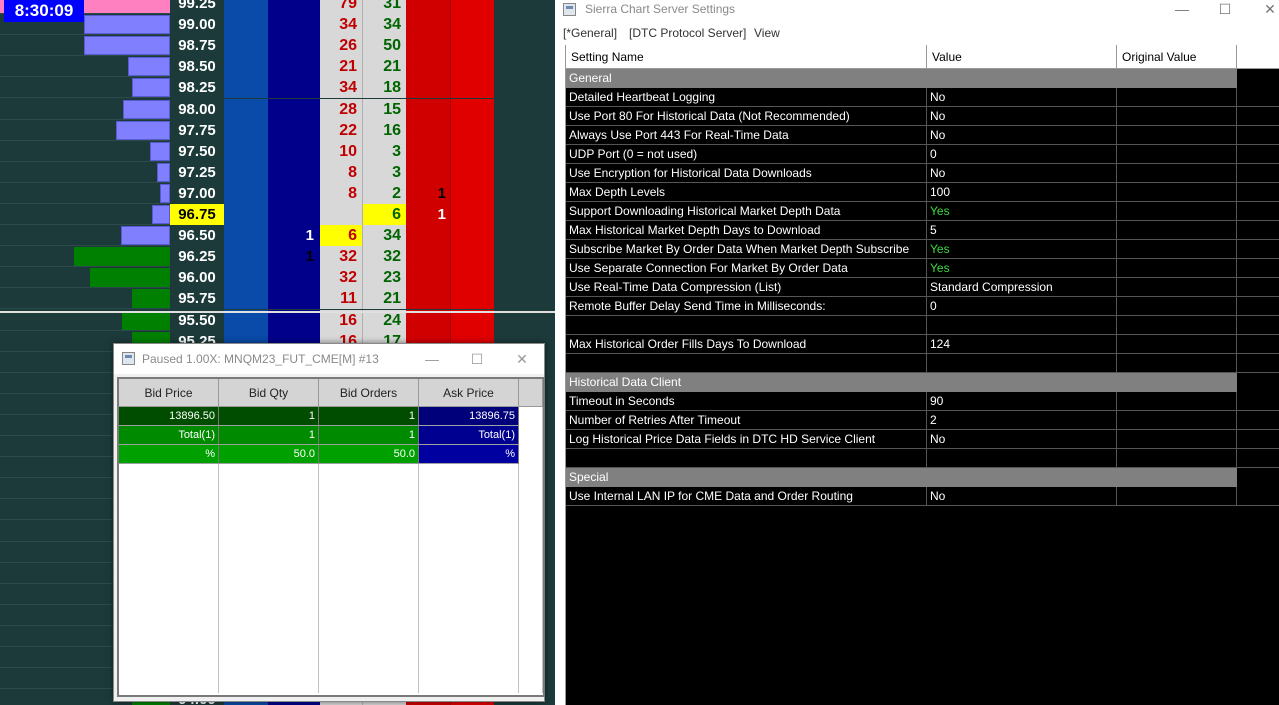  Describe the element at coordinates (1022, 230) in the screenshot. I see `setting-value-cell: 5` at that location.